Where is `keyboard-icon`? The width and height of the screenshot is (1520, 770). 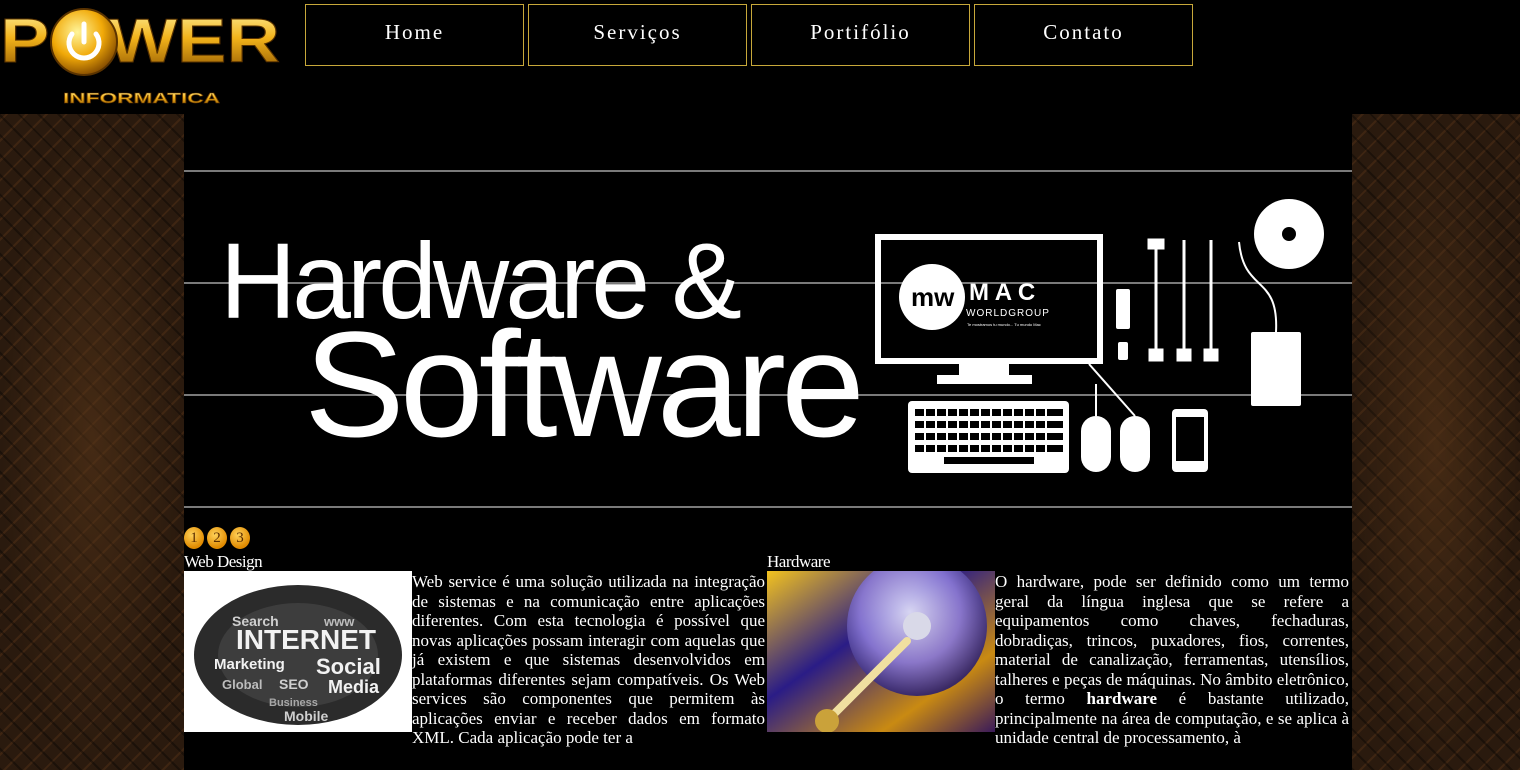 keyboard-icon is located at coordinates (988, 437).